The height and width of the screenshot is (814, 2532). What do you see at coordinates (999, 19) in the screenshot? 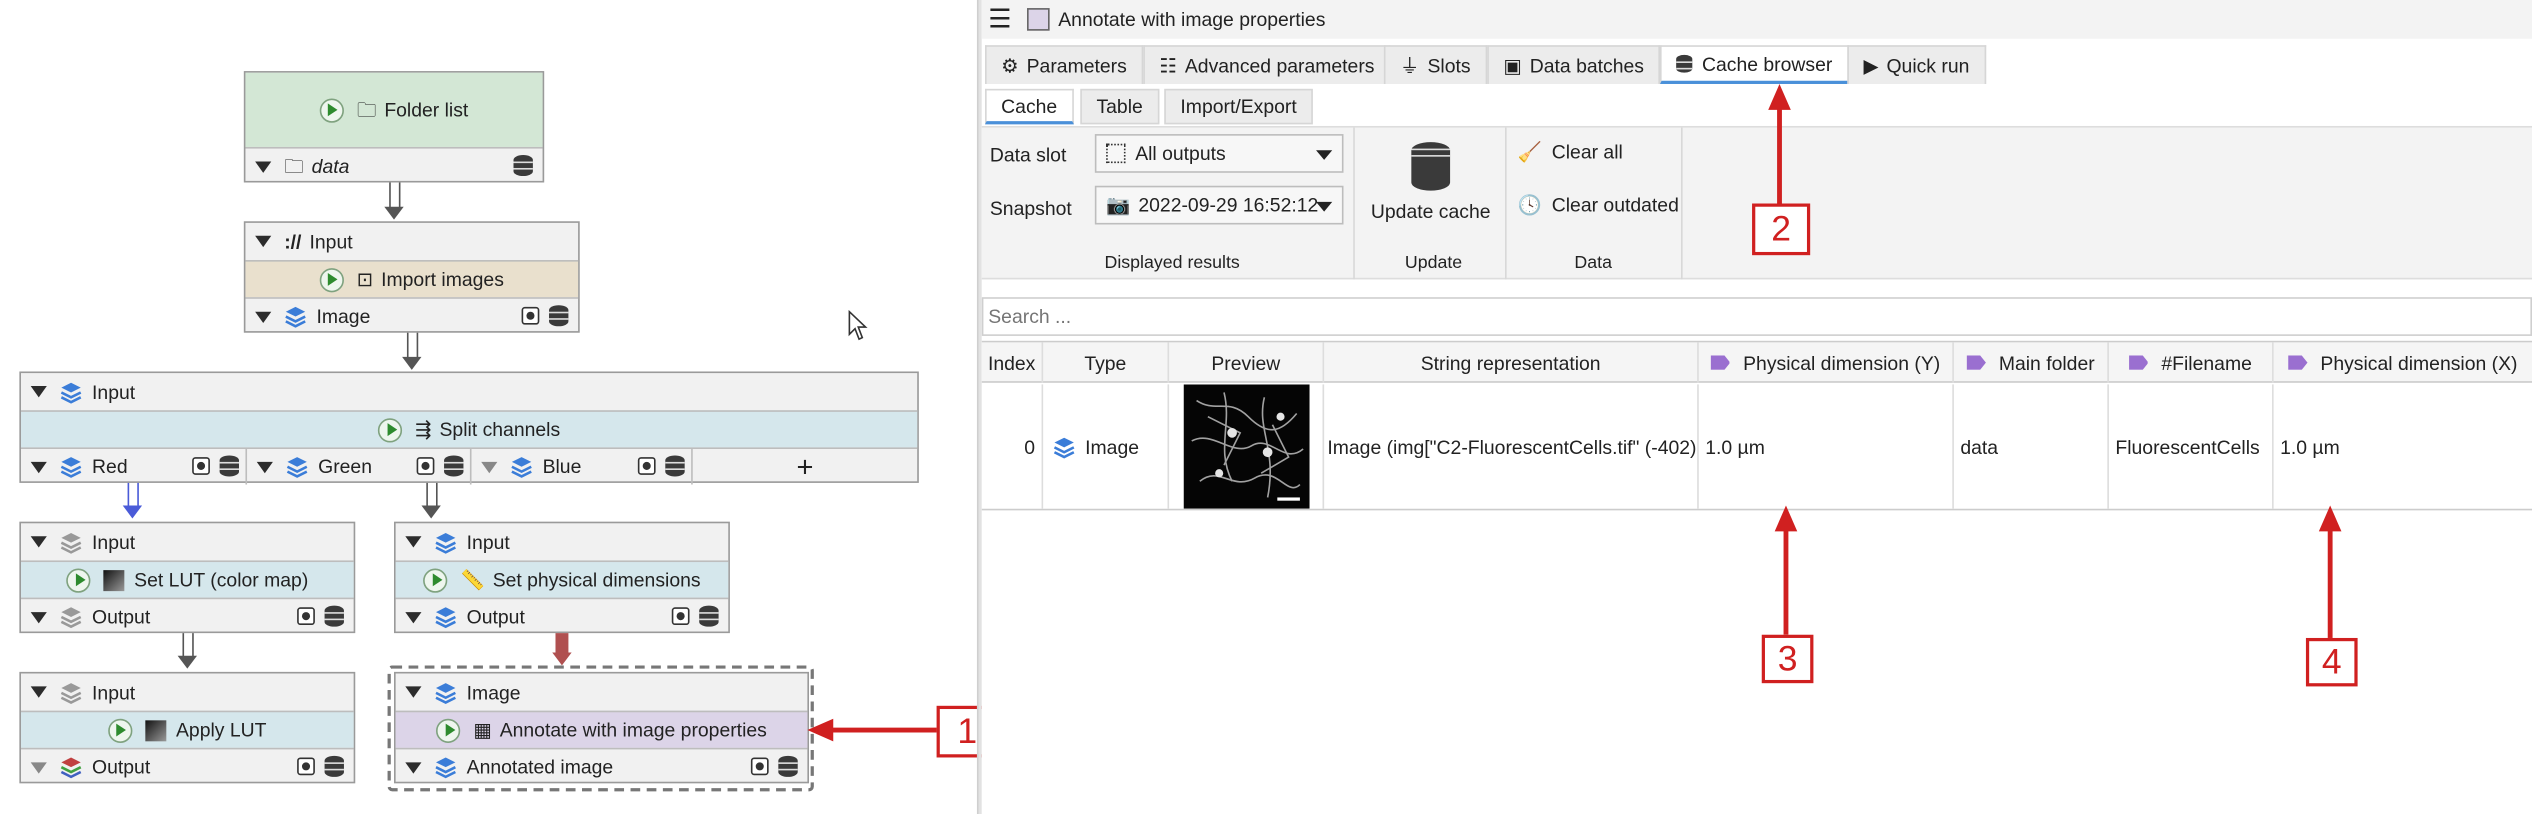
I see `menu-icon: ☰` at bounding box center [999, 19].